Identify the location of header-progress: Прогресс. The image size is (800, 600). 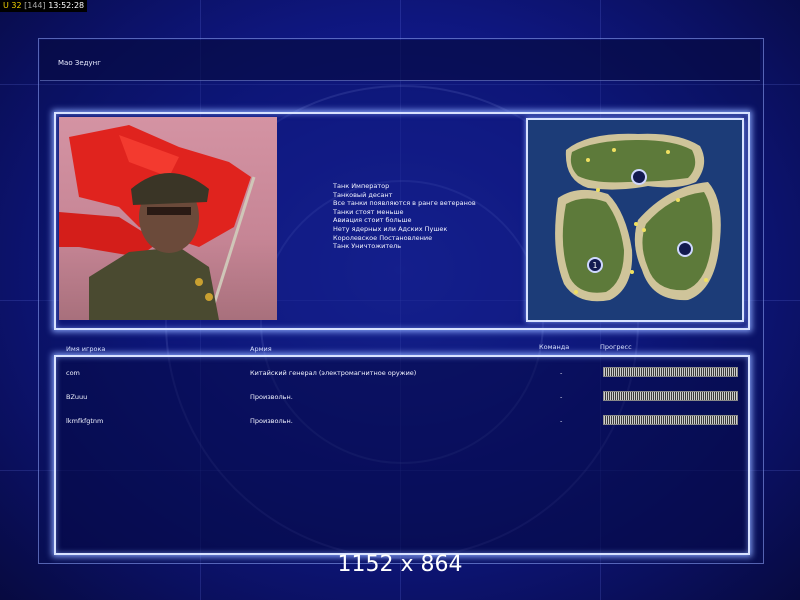
(616, 347).